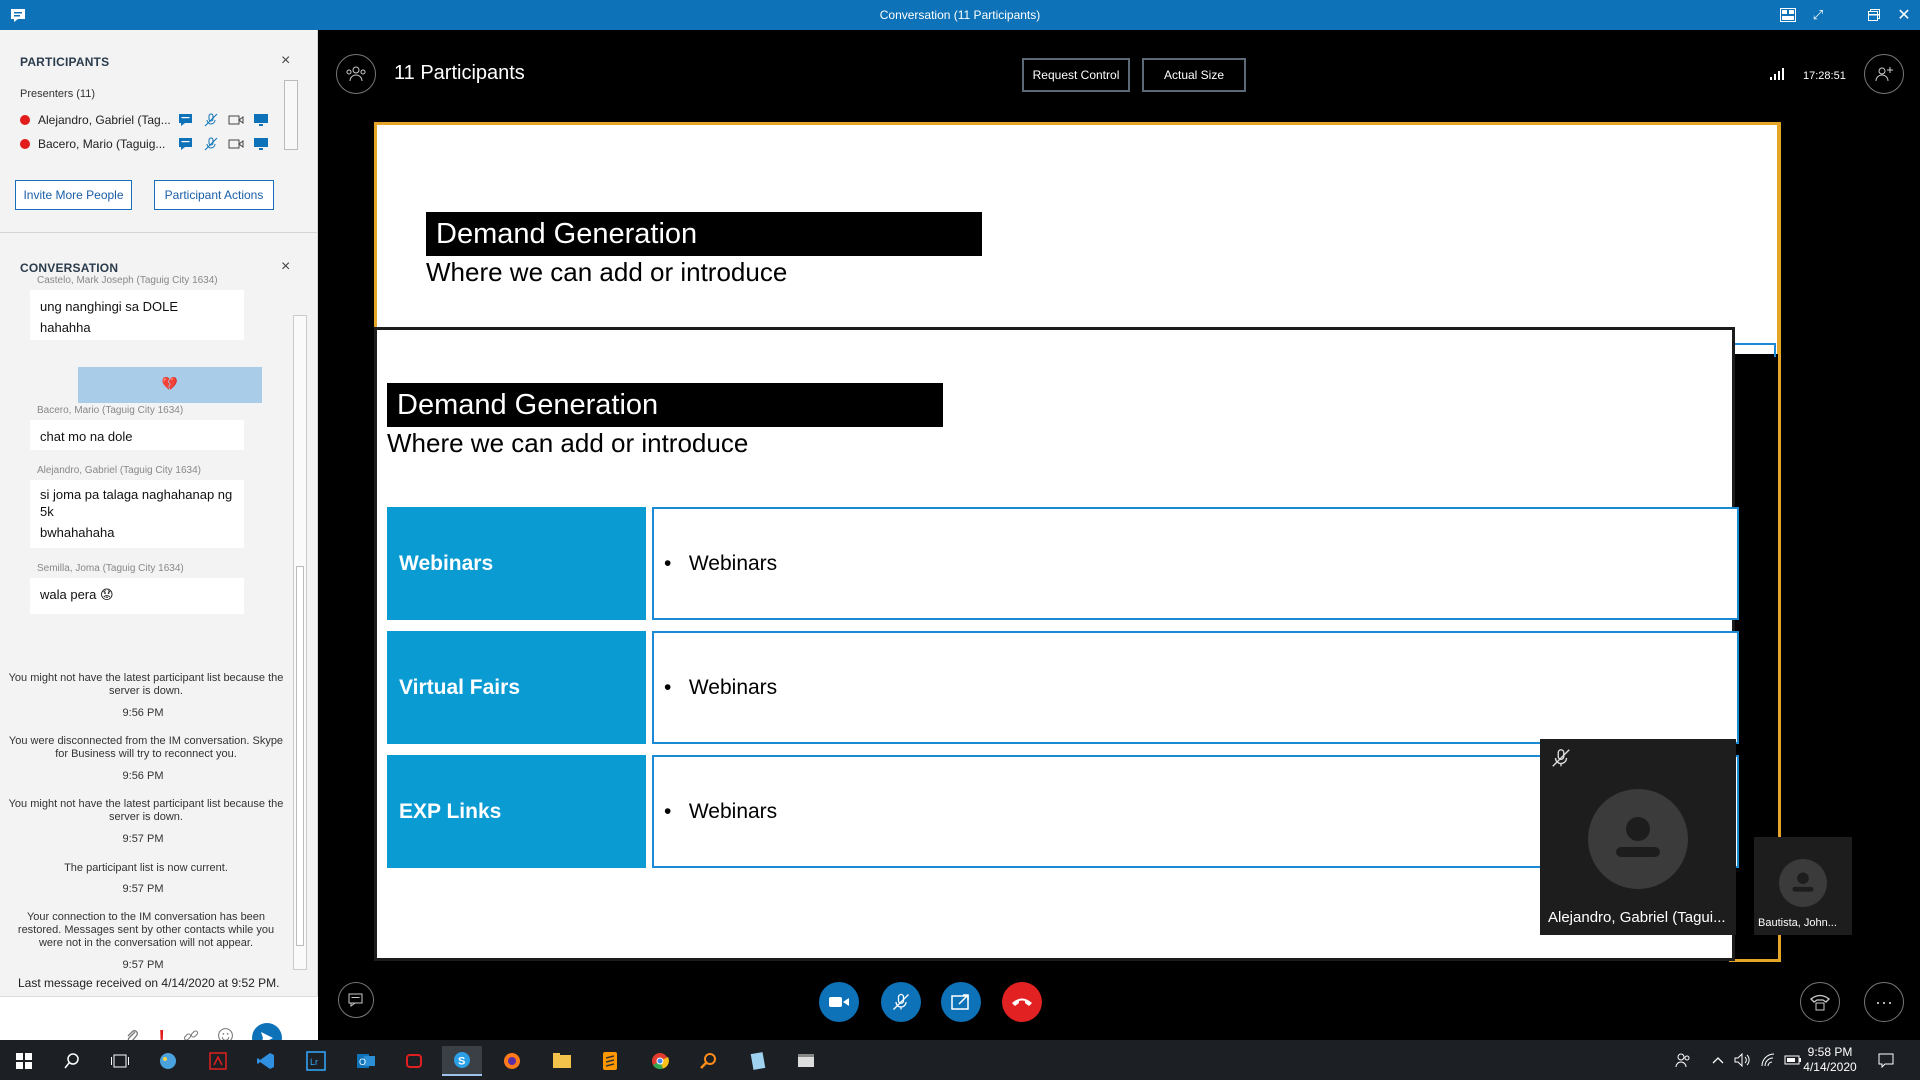 This screenshot has height=1080, width=1920. I want to click on svg-text: O, so click(362, 1062).